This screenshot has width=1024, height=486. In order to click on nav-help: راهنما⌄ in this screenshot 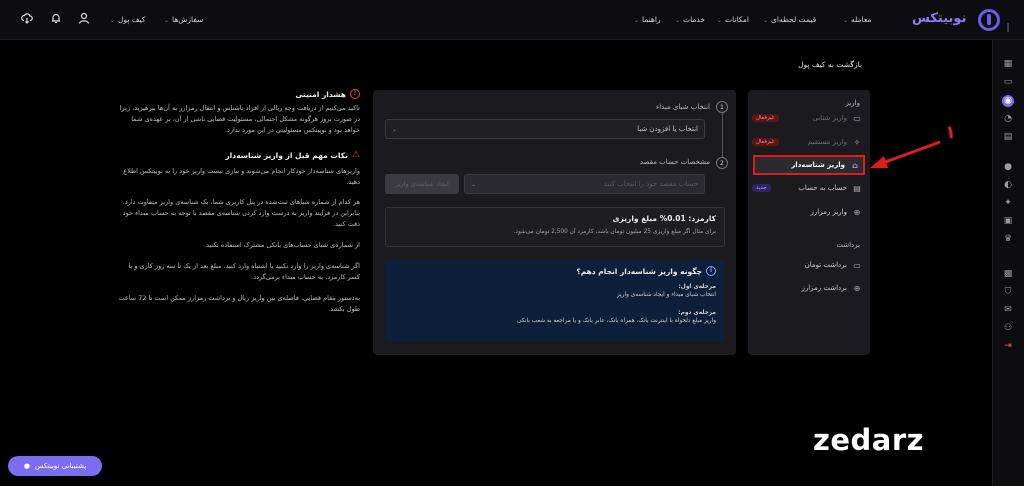, I will do `click(647, 19)`.